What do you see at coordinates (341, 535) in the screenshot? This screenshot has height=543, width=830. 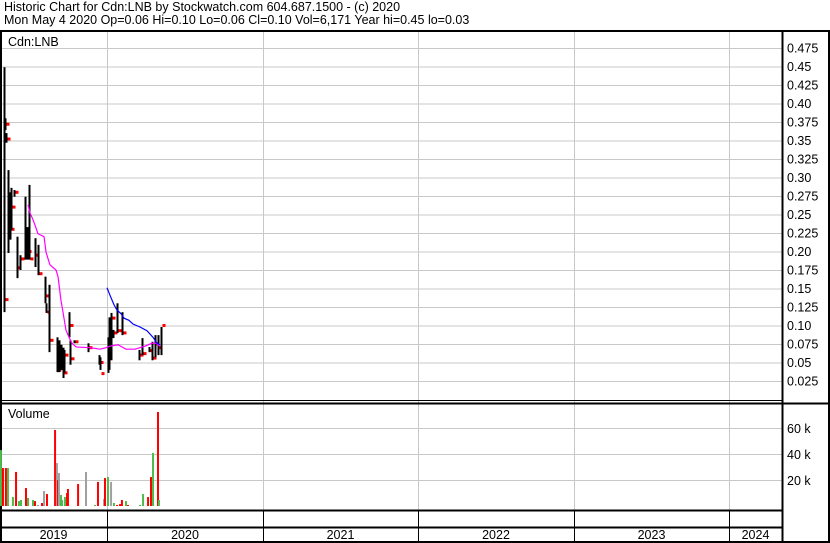 I see `year-label: 2021` at bounding box center [341, 535].